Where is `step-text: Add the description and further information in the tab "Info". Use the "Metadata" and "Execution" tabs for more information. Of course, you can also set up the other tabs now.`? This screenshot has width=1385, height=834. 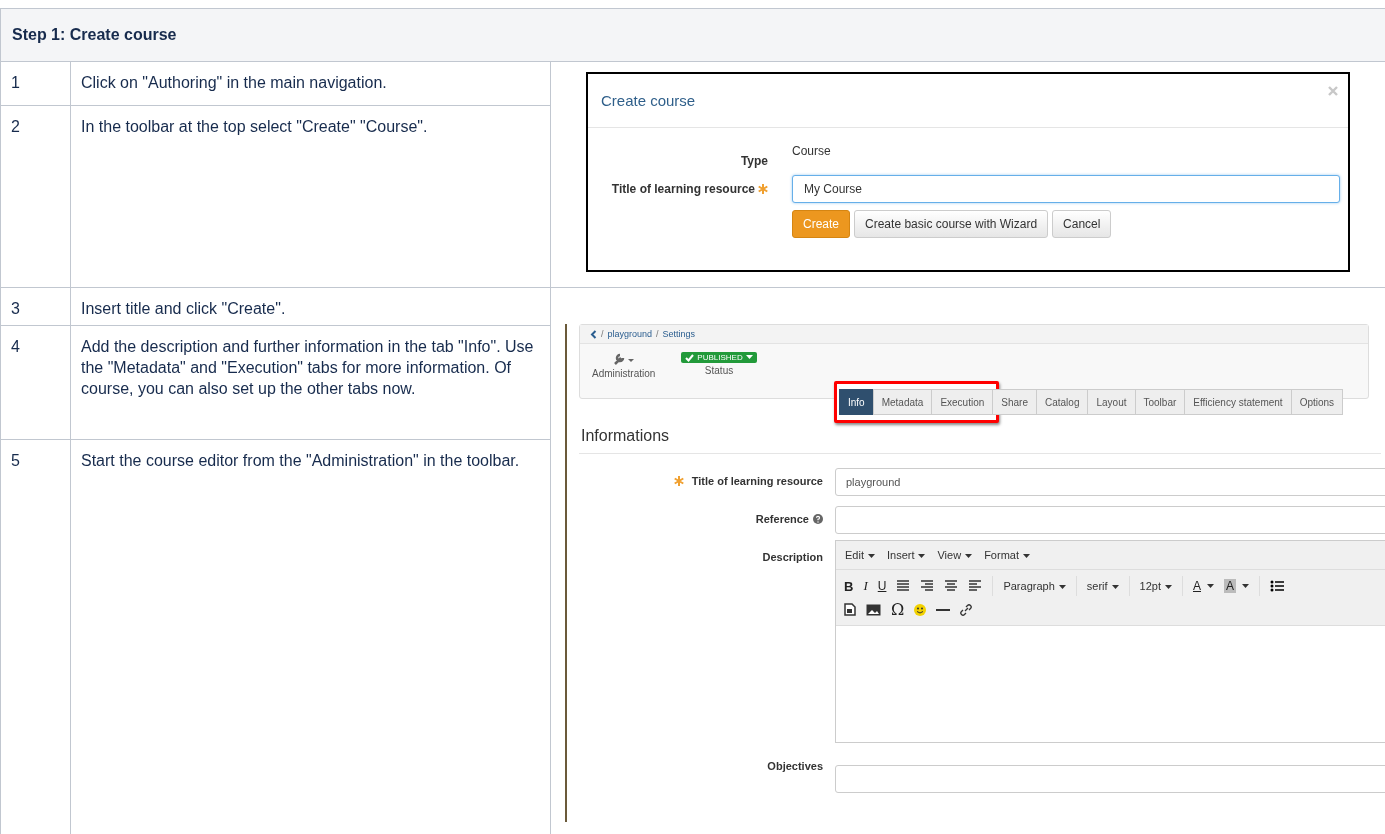 step-text: Add the description and further information in the tab "Info". Use the "Metadata" and "Execution" tabs for more information. Of course, you can also set up the other tabs now. is located at coordinates (307, 367).